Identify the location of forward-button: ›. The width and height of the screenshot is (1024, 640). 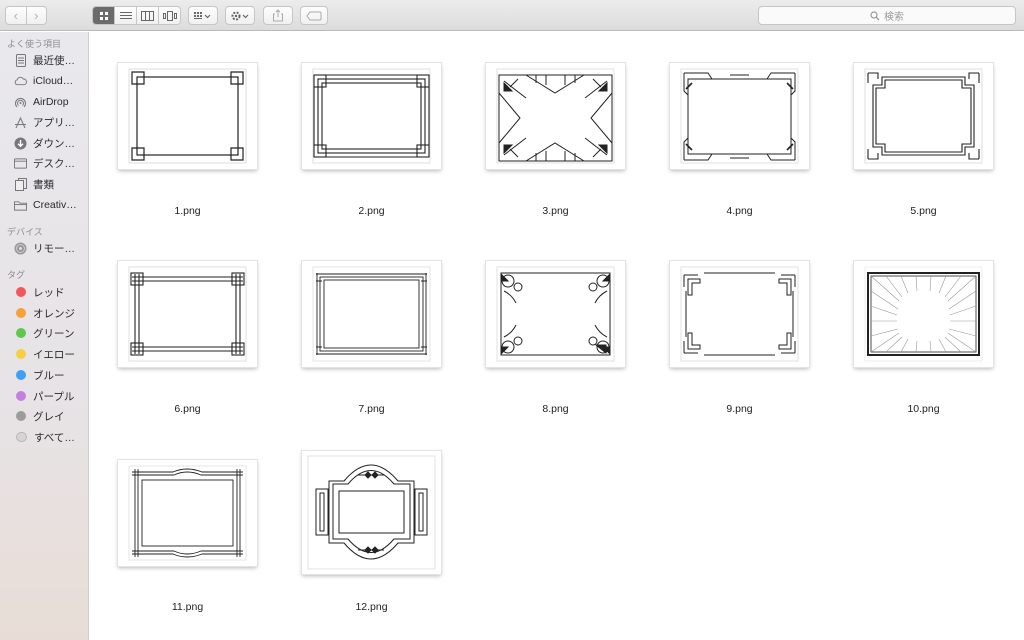
(36, 15).